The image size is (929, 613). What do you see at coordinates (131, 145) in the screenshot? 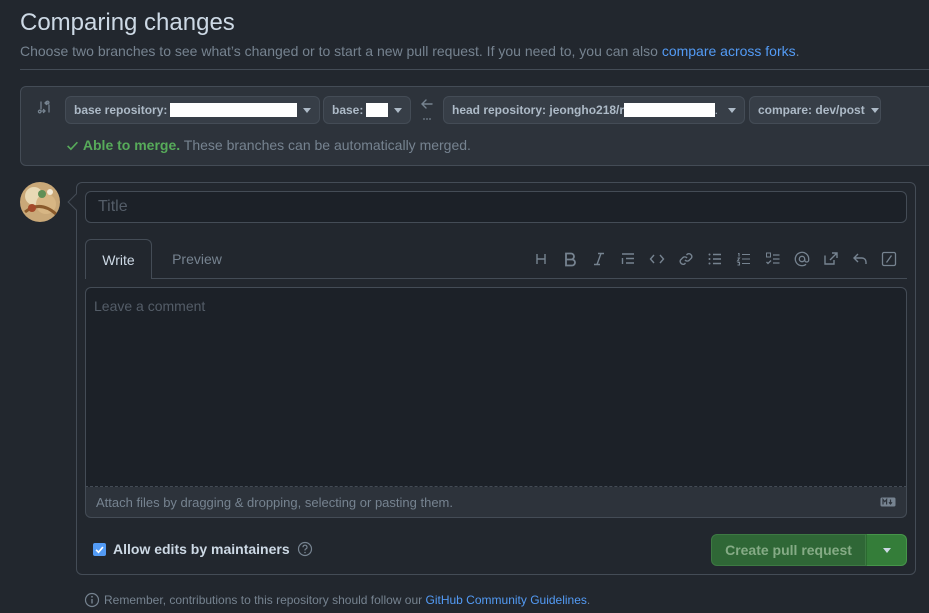
I see `merge-ok-label: Able to merge.` at bounding box center [131, 145].